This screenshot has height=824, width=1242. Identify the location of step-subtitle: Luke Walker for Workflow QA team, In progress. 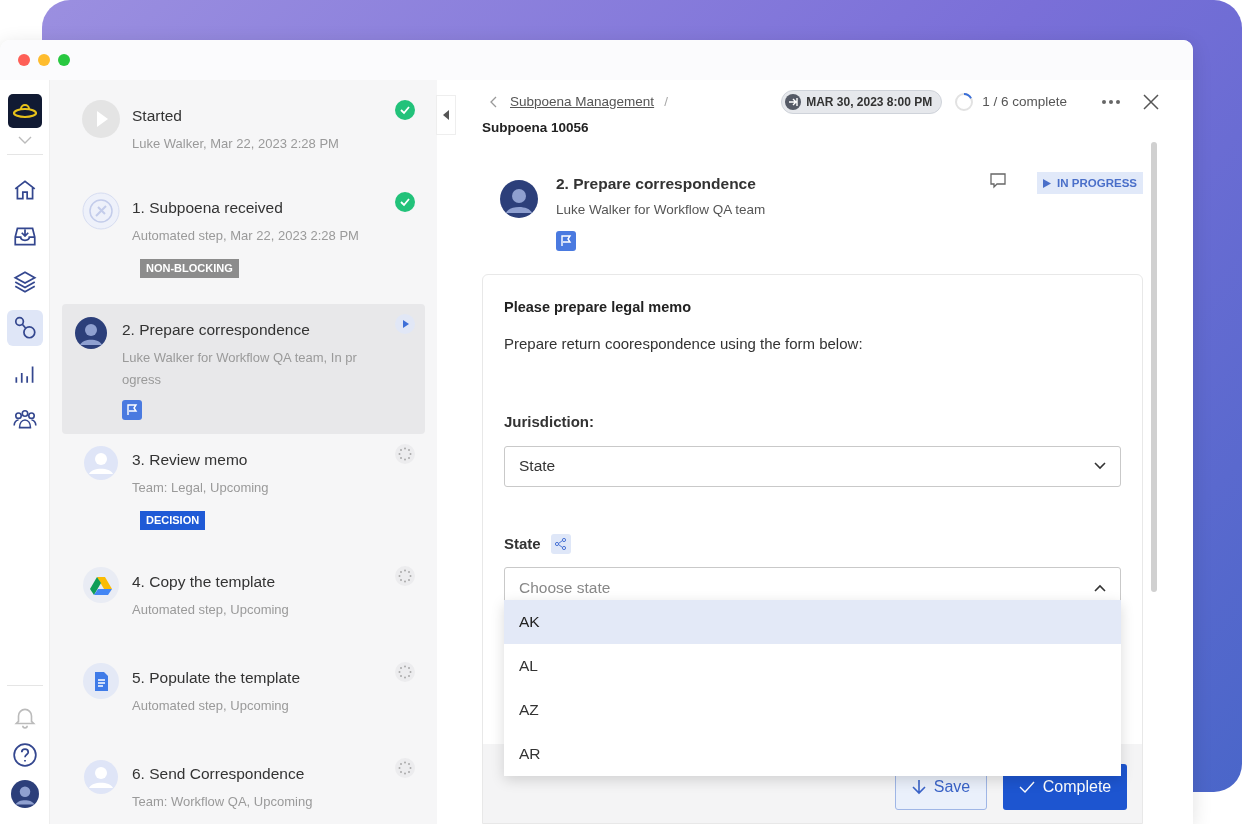
(240, 369).